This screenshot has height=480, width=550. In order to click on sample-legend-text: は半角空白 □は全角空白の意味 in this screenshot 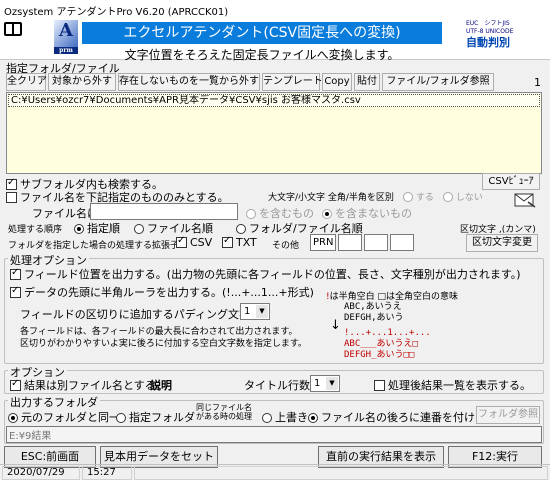, I will do `click(393, 297)`.